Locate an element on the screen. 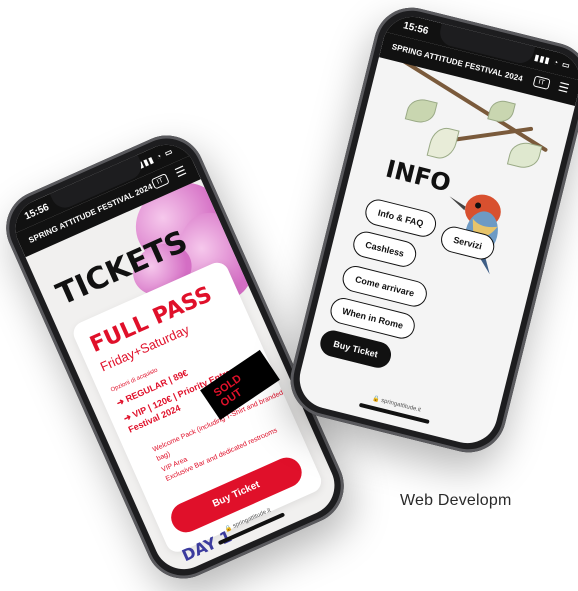  caption-text: Web Developm is located at coordinates (456, 500).